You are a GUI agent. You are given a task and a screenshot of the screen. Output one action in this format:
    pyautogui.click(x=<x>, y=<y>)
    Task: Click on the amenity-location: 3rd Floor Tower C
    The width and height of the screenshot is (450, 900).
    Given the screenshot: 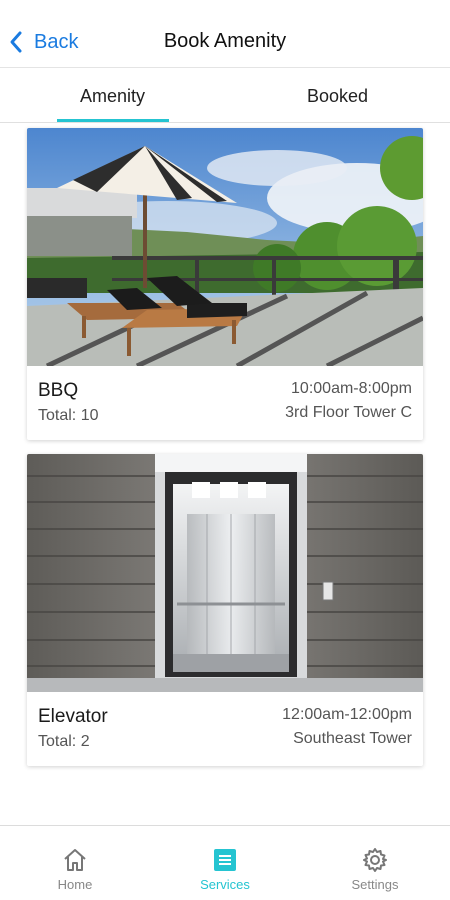 What is the action you would take?
    pyautogui.click(x=348, y=412)
    